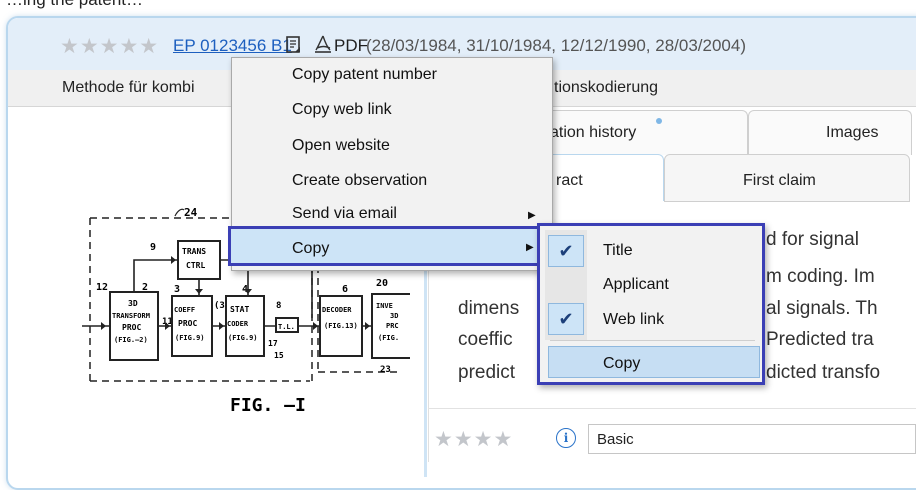 The width and height of the screenshot is (916, 490). Describe the element at coordinates (311, 248) in the screenshot. I see `menu-copy-label: Copy` at that location.